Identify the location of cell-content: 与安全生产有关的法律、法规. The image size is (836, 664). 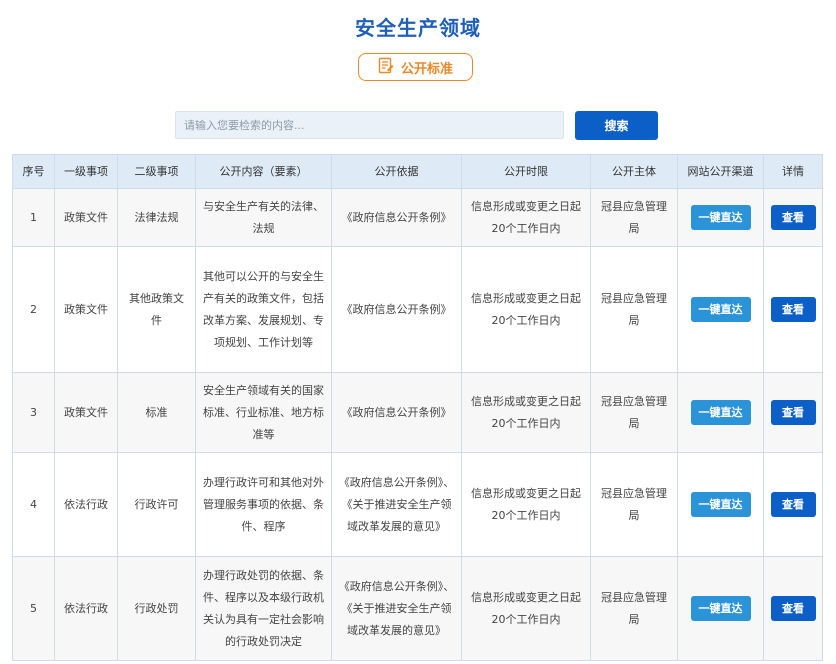
(263, 217).